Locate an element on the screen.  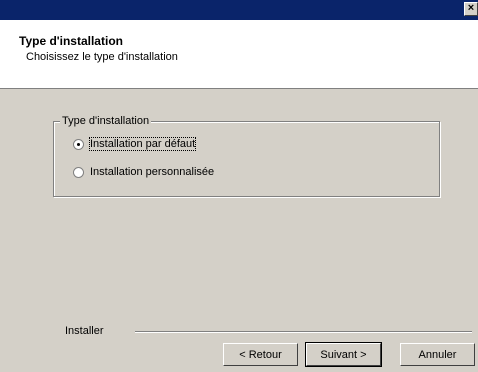
radio-default-install: Installation par défaut is located at coordinates (135, 144).